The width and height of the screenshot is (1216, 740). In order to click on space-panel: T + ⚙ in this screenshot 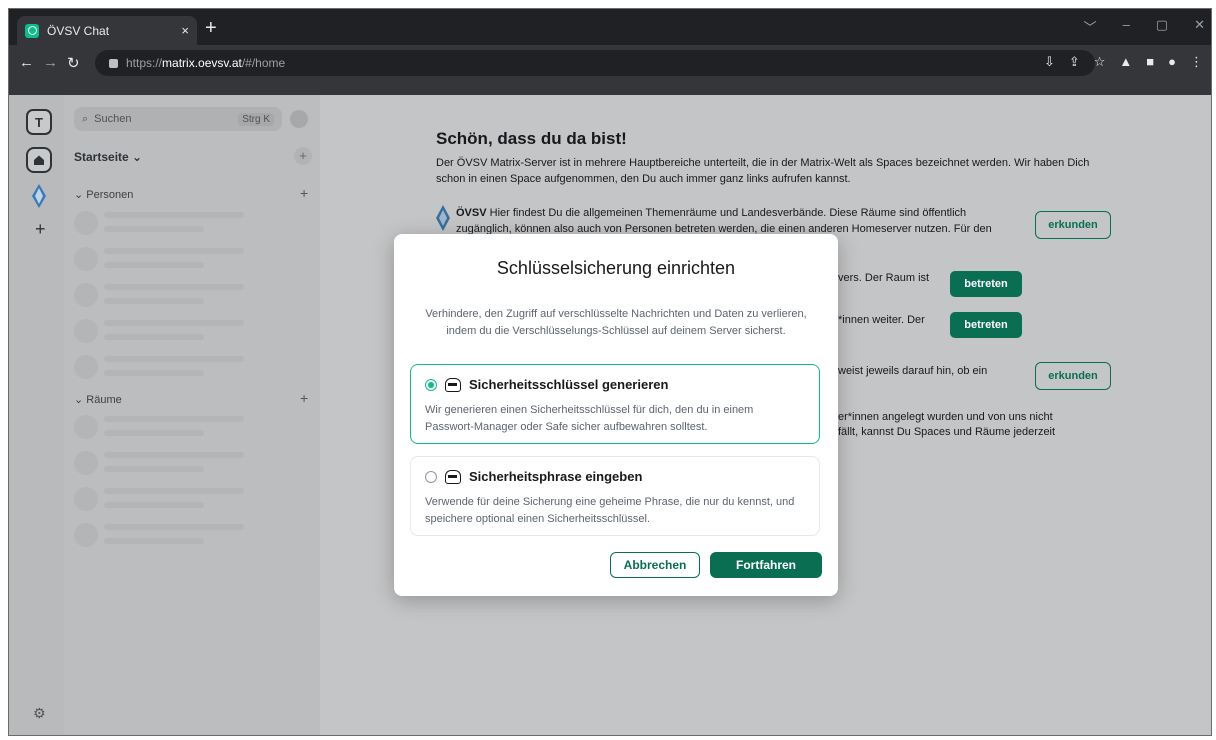, I will do `click(36, 415)`.